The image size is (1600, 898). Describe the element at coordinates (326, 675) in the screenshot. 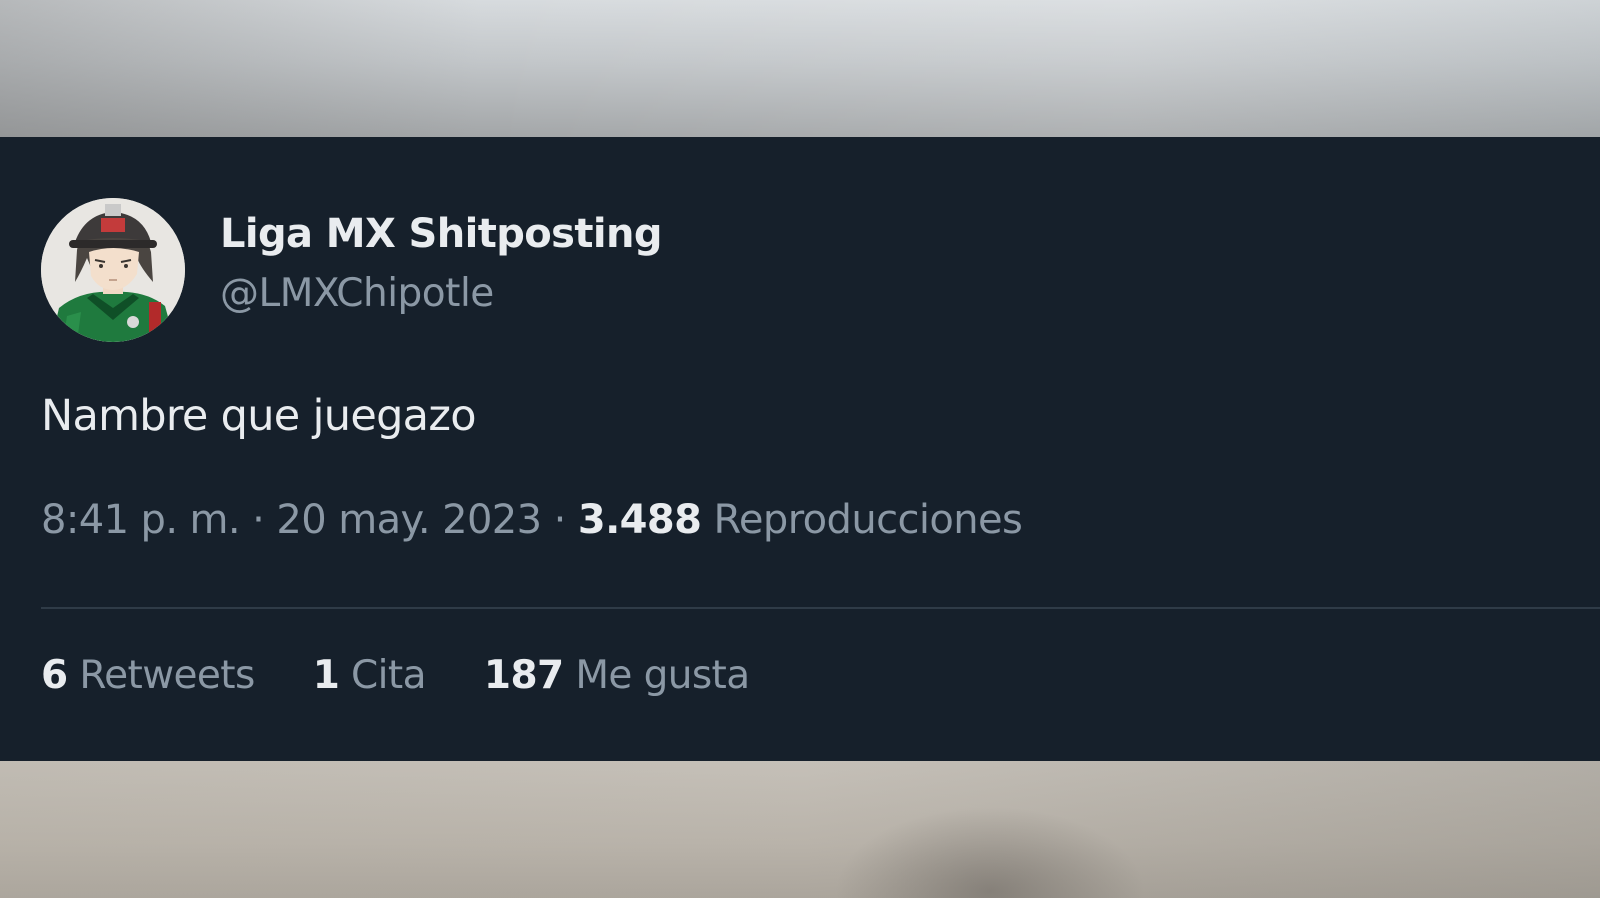

I see `quotes-count: 1` at that location.